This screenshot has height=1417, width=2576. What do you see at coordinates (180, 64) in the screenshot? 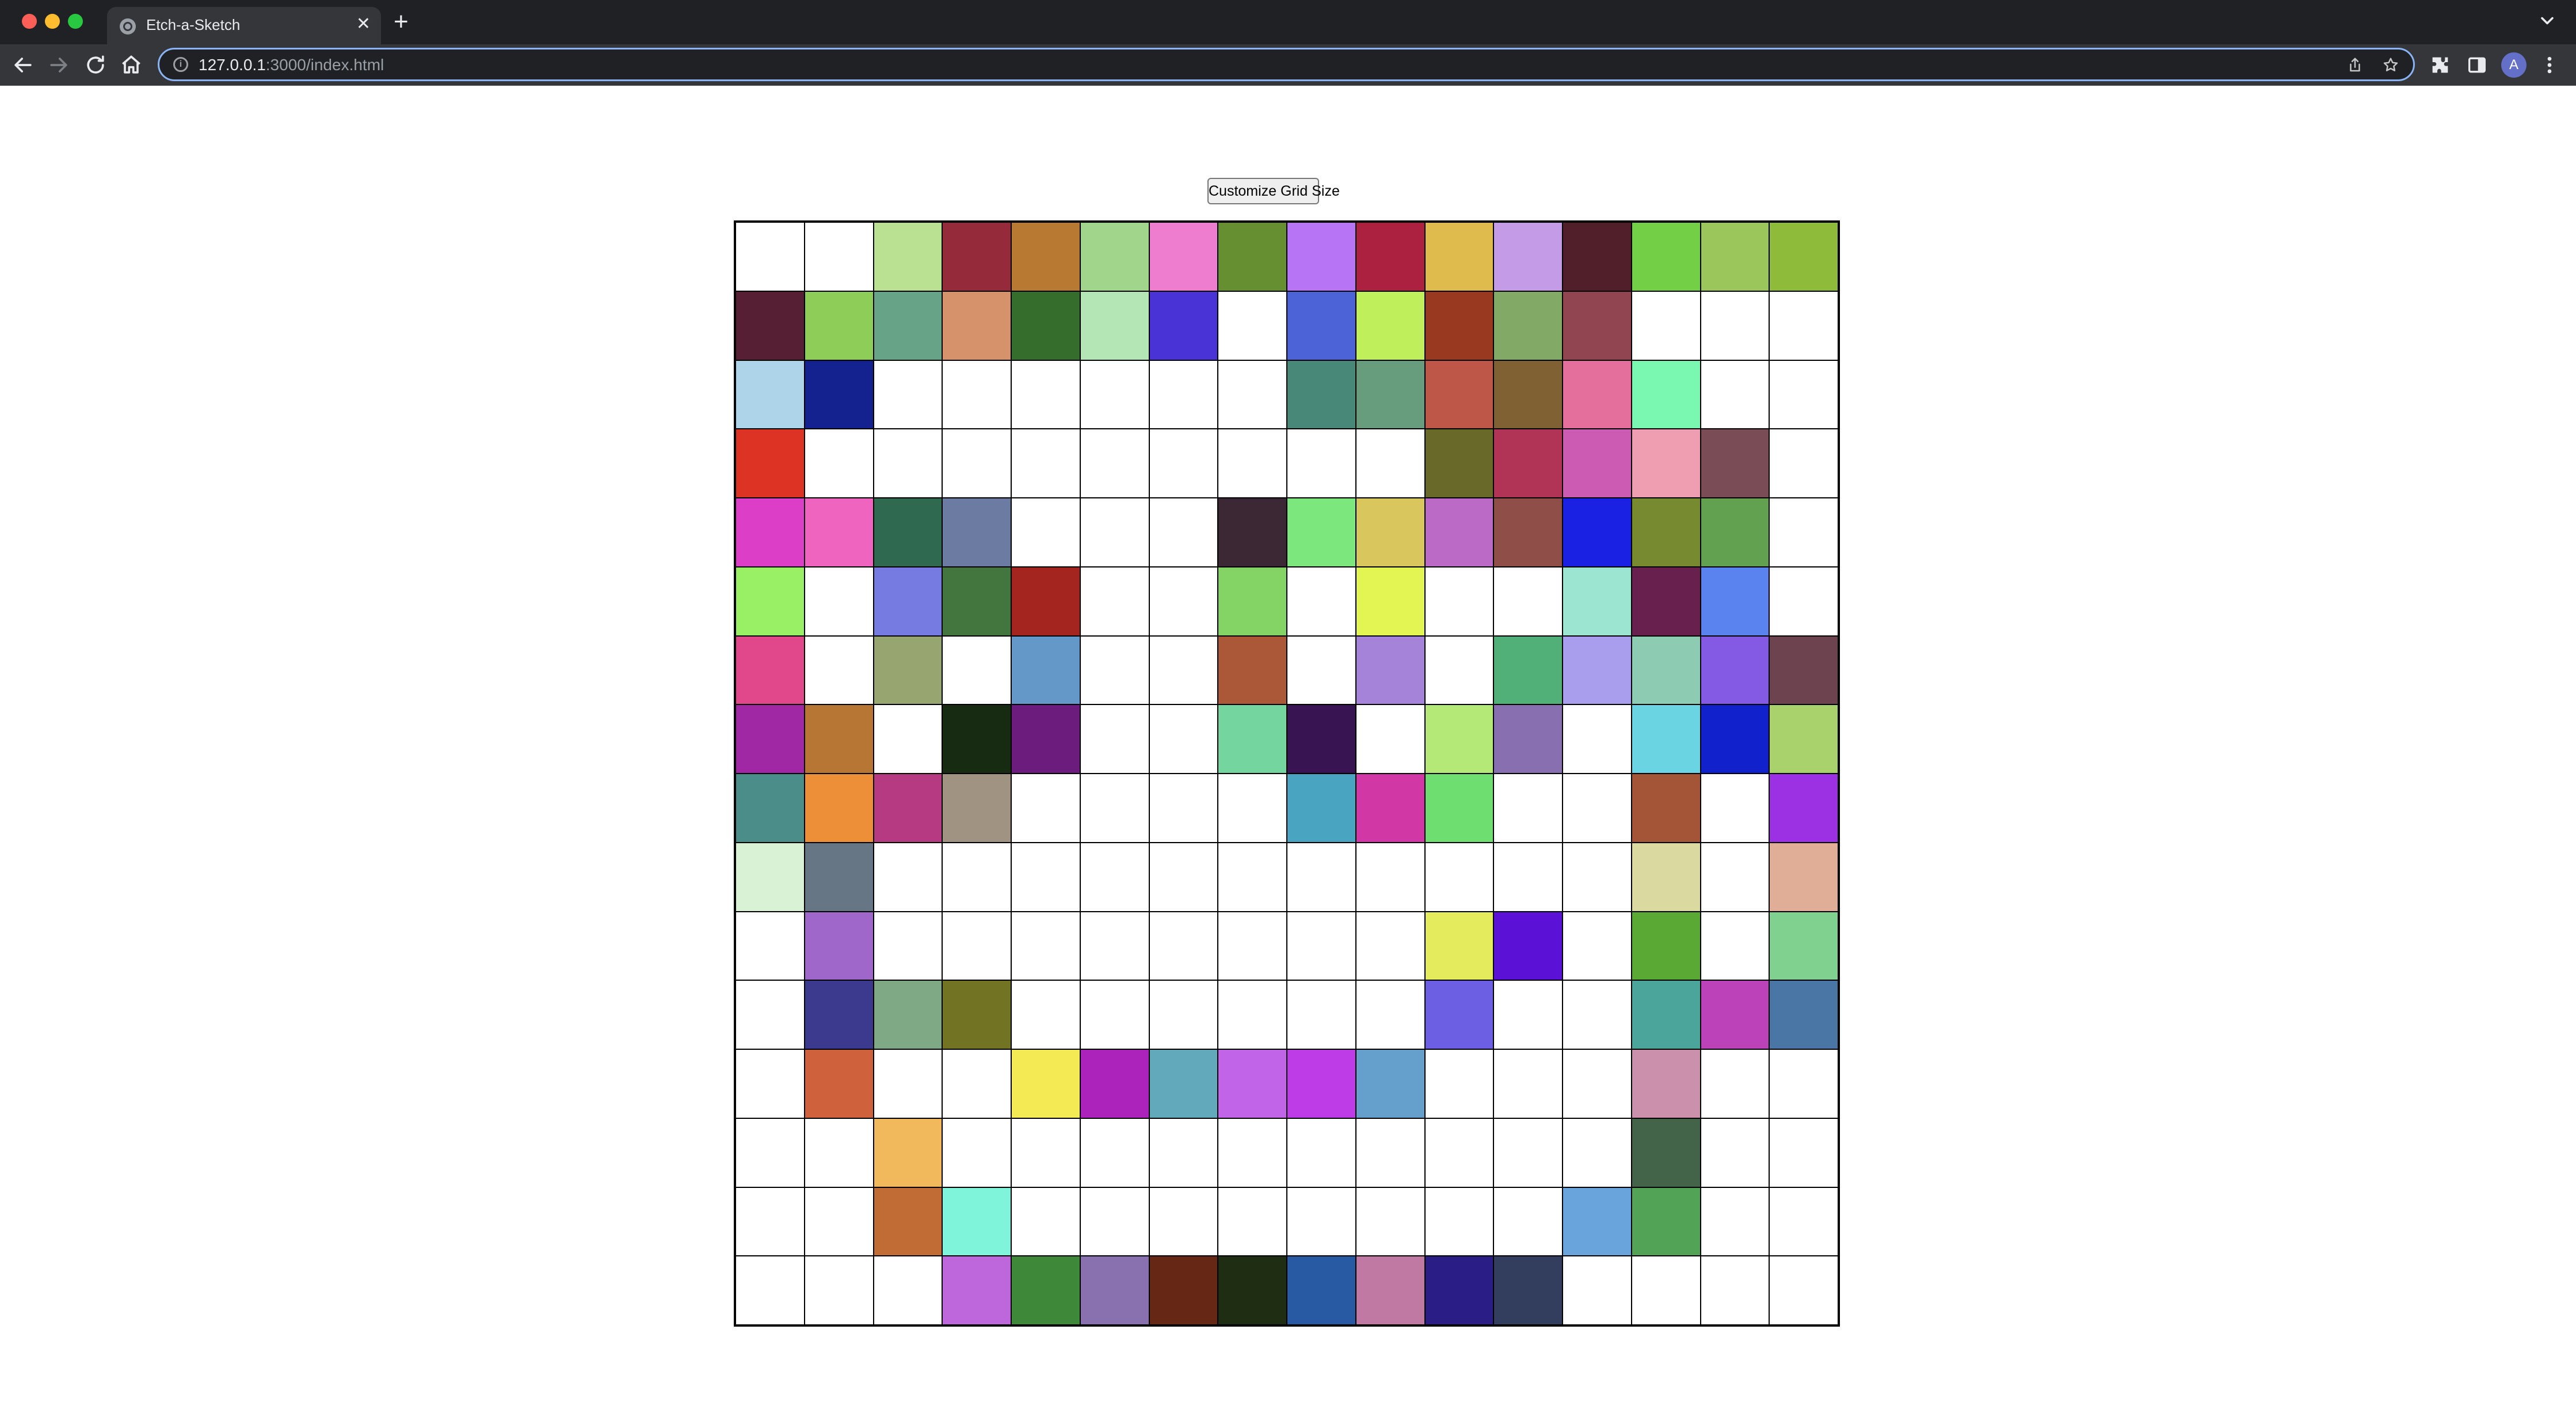
I see `site-info-icon: i` at bounding box center [180, 64].